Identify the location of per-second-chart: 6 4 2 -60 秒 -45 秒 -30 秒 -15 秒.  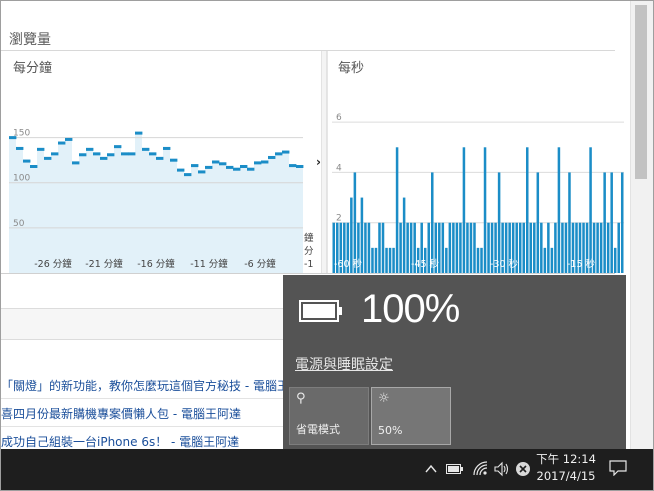
(478, 193).